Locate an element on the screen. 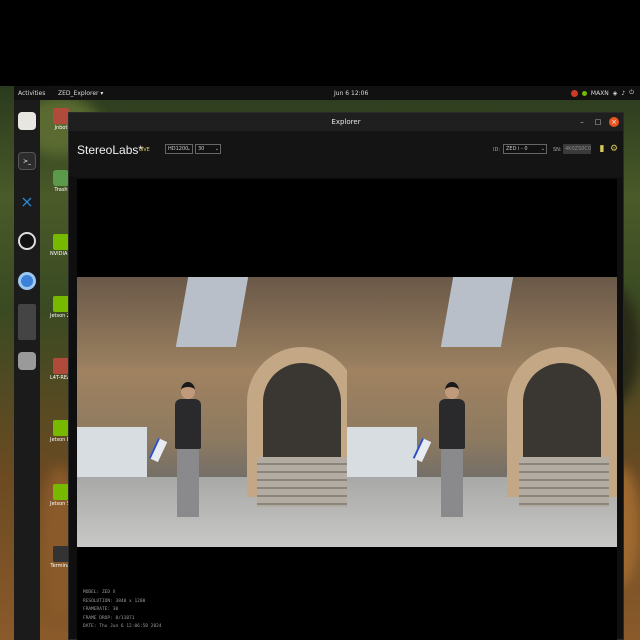 The width and height of the screenshot is (640, 640). clock: Jun 6 12:06 is located at coordinates (351, 93).